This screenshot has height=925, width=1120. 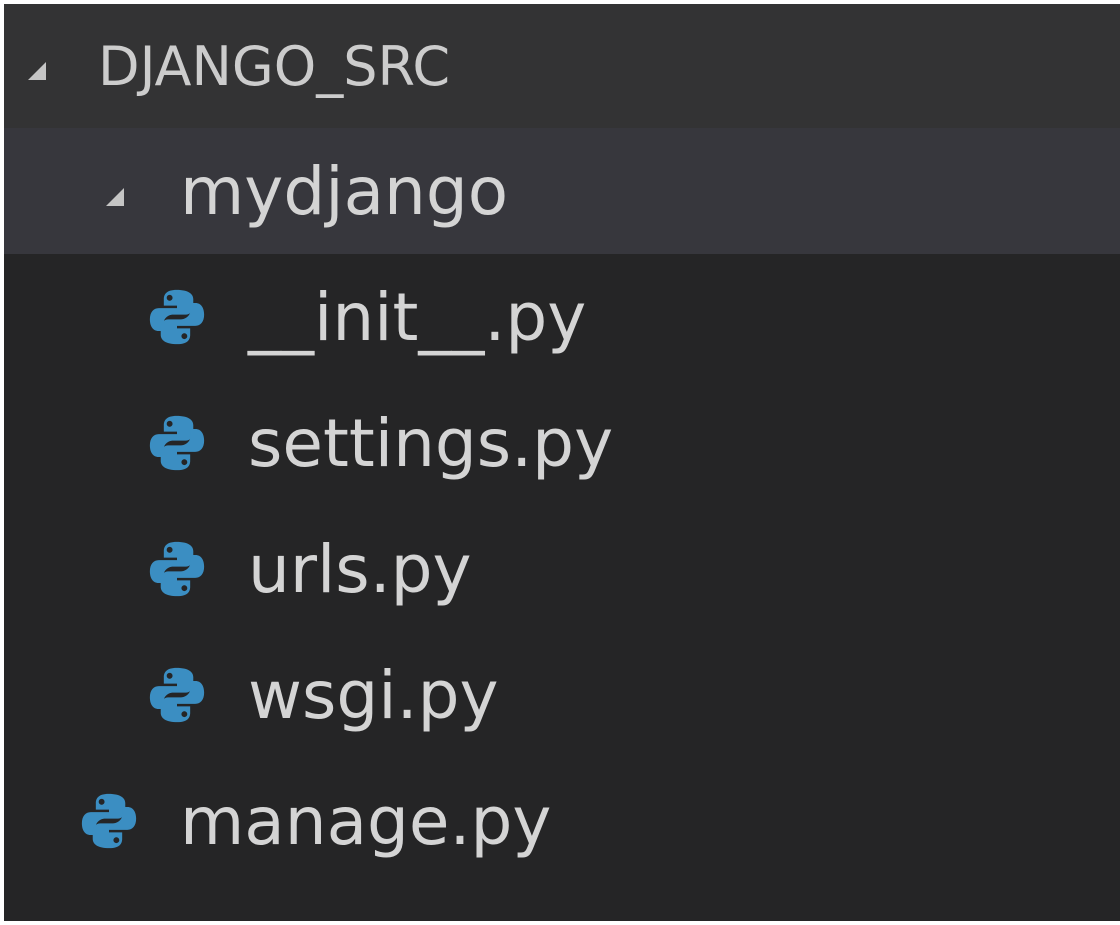 I want to click on folder-label: mydjango, so click(x=344, y=191).